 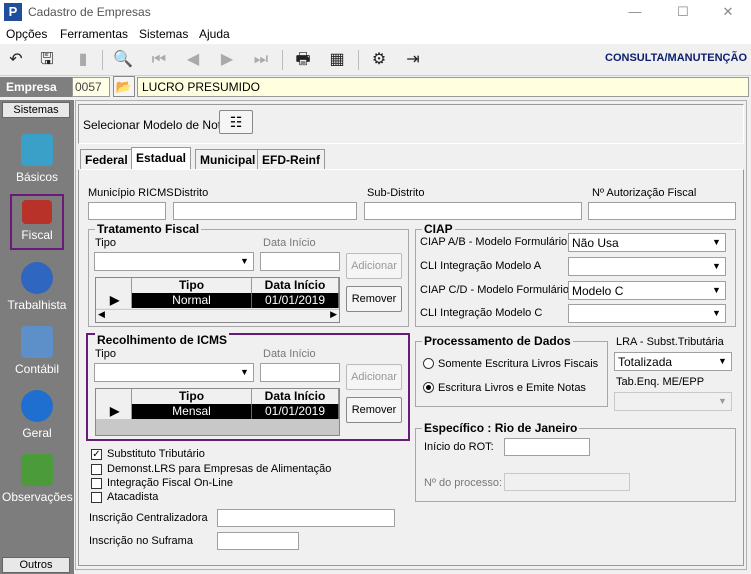 I want to click on tab-municipal: Municipal, so click(x=228, y=159).